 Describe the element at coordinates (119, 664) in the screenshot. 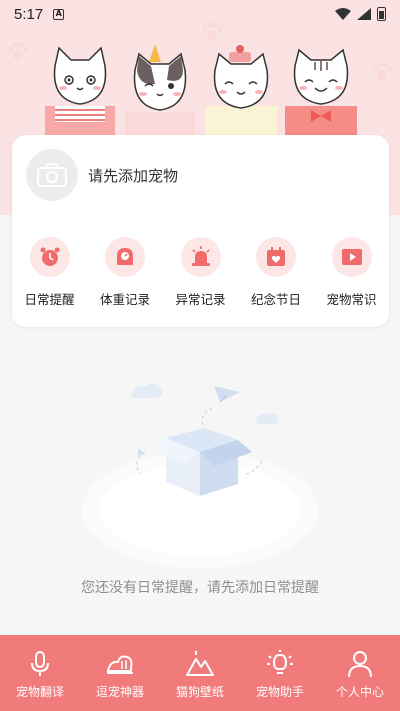

I see `paw-toy-icon` at that location.